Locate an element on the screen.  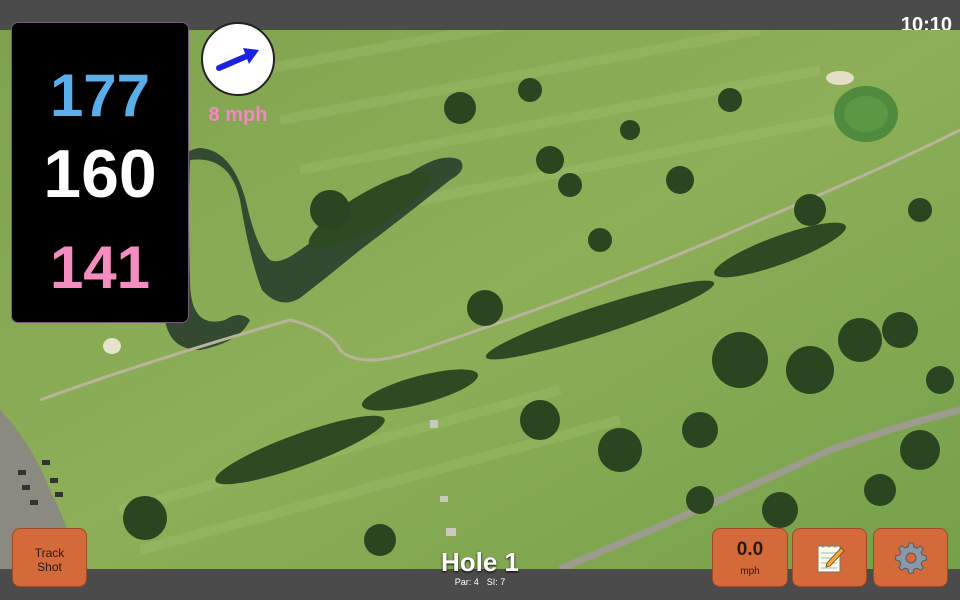
distance-panel: 177 160 141 is located at coordinates (100, 172).